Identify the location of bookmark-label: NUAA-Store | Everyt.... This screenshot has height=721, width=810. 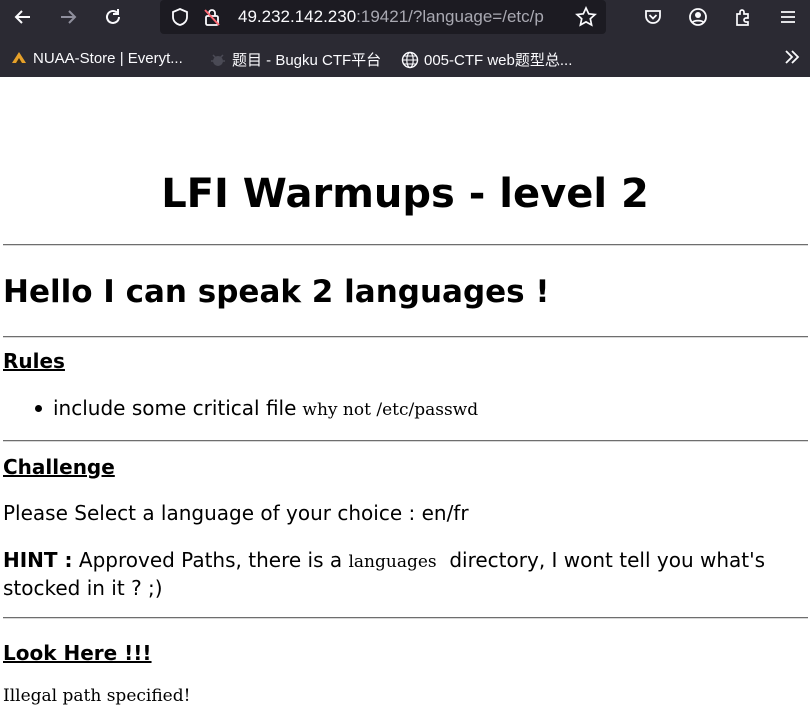
(108, 58).